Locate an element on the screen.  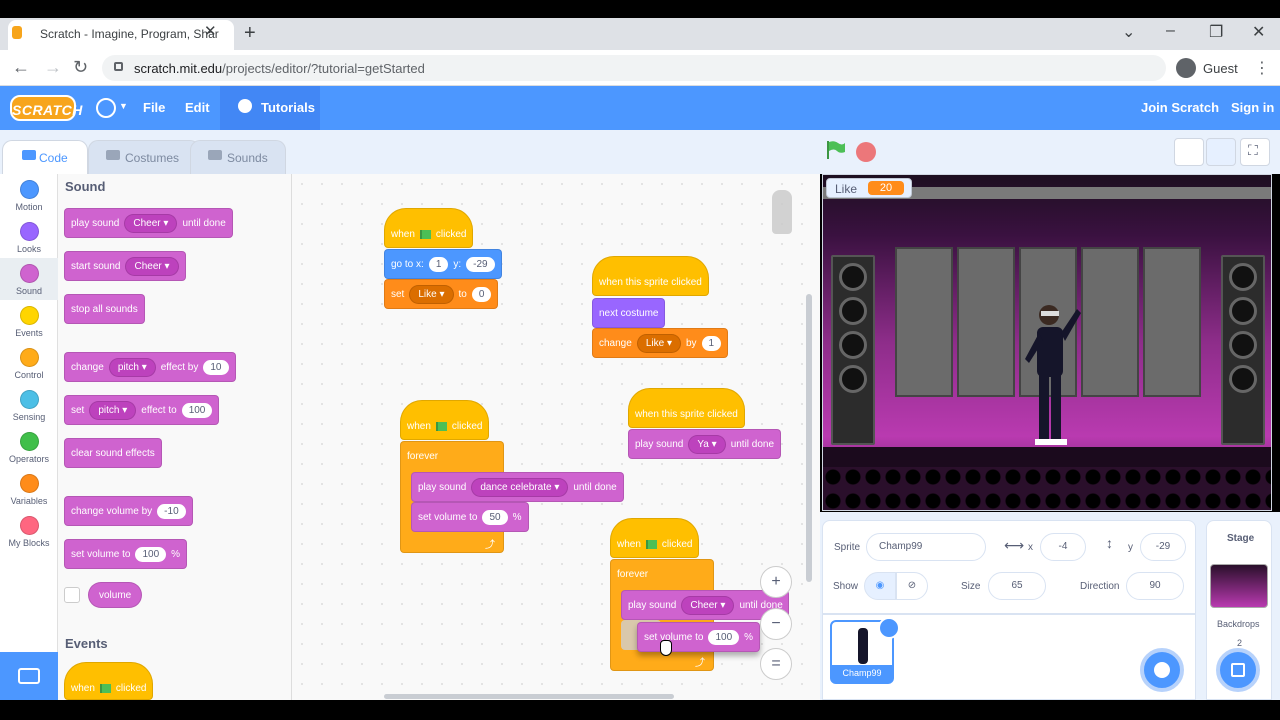
restore-icon: ❐ is located at coordinates (1216, 32).